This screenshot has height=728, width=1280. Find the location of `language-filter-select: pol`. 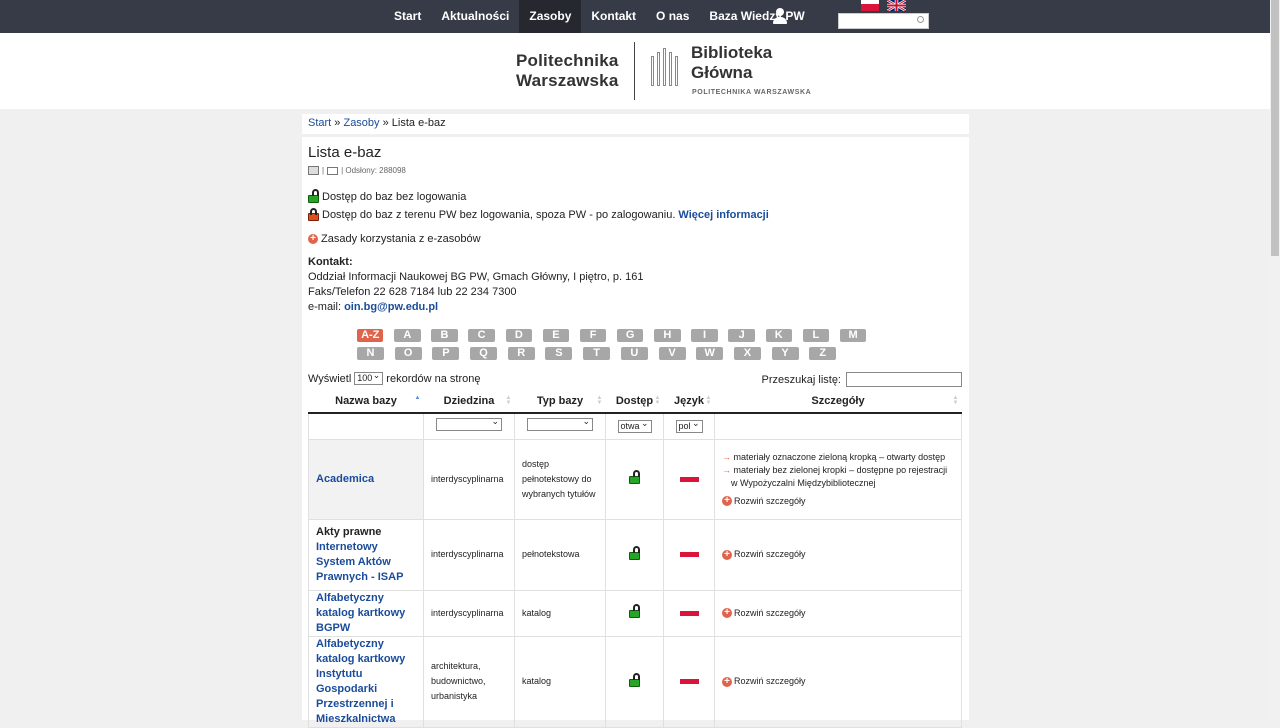

language-filter-select: pol is located at coordinates (689, 425).